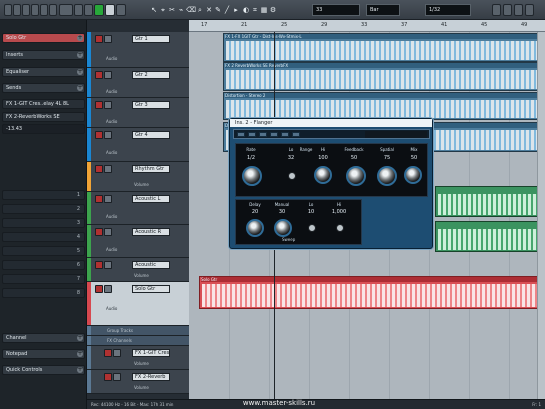 The height and width of the screenshot is (409, 545). Describe the element at coordinates (151, 232) in the screenshot. I see `track-name-field: Acoustic R` at that location.